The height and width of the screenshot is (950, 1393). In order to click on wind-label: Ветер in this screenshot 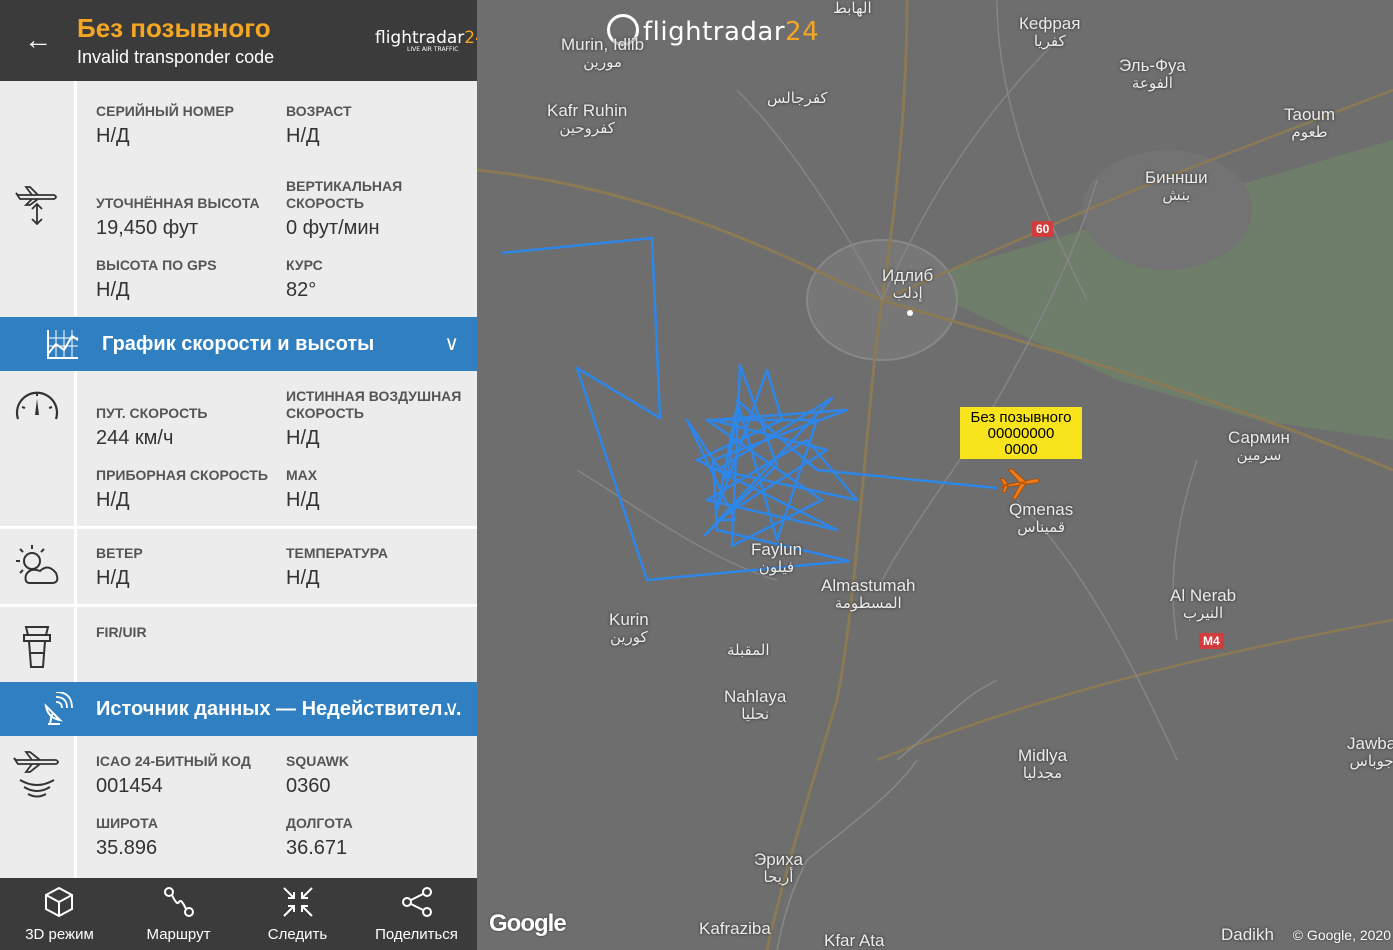, I will do `click(119, 553)`.